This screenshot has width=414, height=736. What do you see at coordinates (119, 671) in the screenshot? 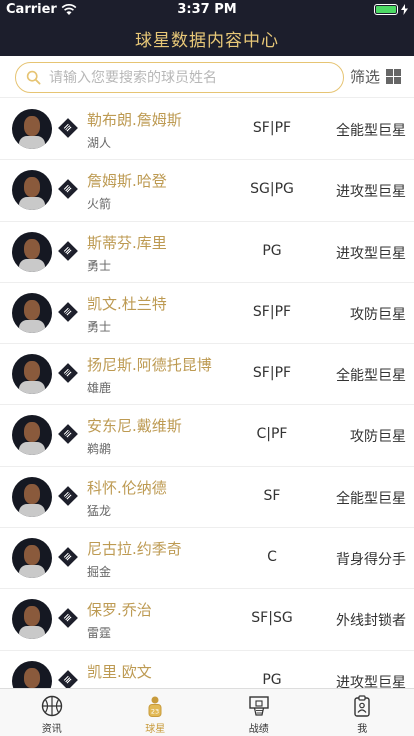
I see `player-name: 凯里.欧文` at bounding box center [119, 671].